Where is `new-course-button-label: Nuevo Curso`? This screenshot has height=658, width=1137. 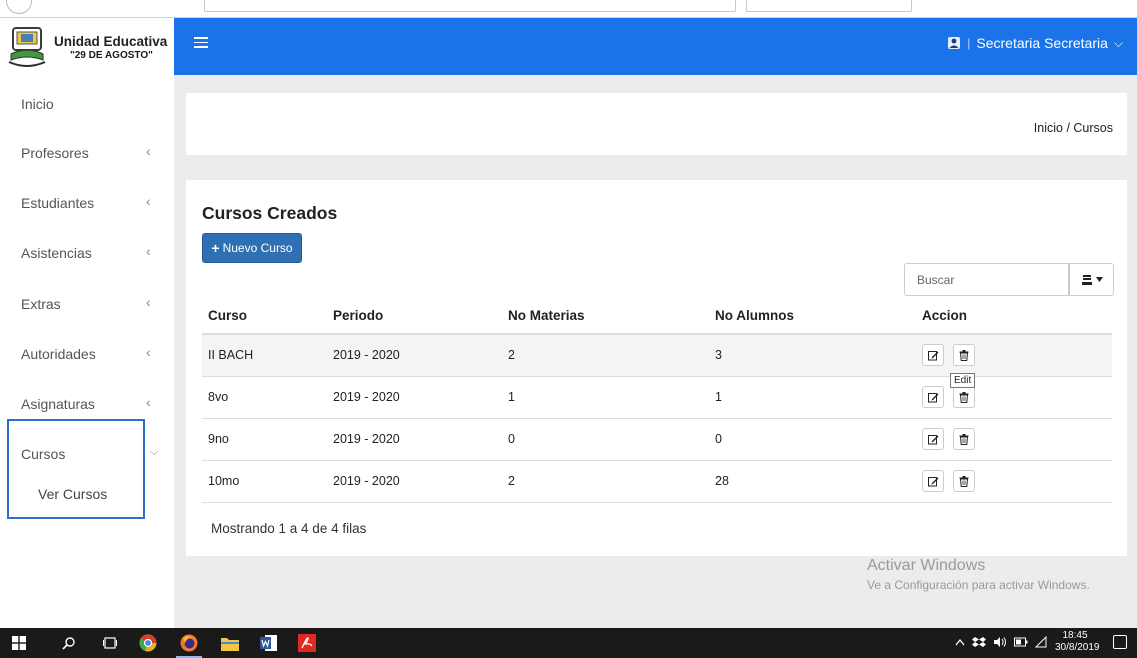 new-course-button-label: Nuevo Curso is located at coordinates (257, 248).